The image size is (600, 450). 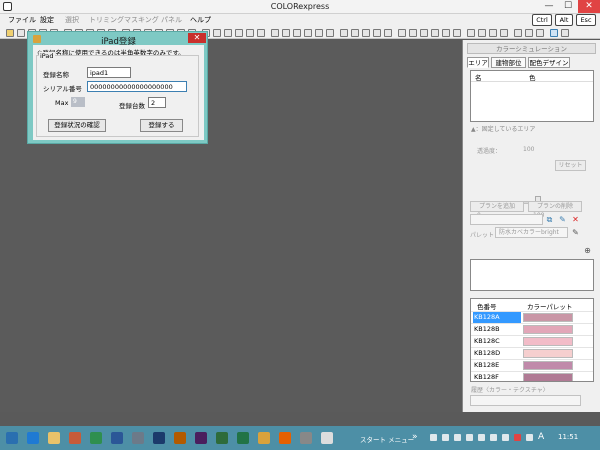 What do you see at coordinates (33, 438) in the screenshot?
I see `ie-icon` at bounding box center [33, 438].